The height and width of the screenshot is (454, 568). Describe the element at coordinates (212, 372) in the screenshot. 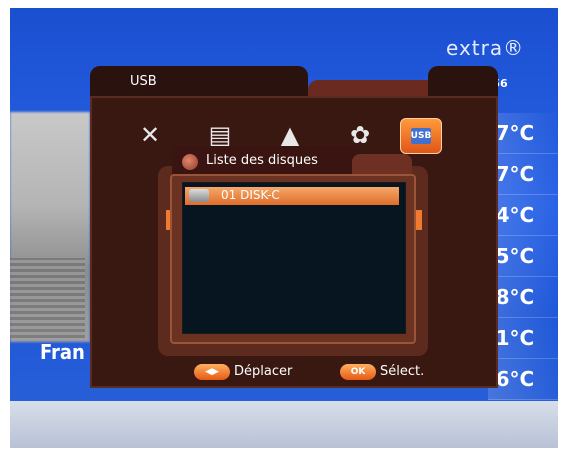

I see `move-arrows-icon: ◀▶` at that location.